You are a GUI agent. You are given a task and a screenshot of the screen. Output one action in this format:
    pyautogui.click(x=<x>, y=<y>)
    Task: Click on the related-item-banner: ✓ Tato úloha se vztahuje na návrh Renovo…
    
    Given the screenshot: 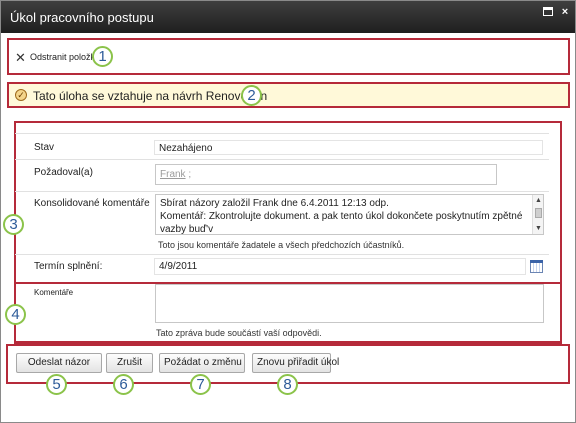 What is the action you would take?
    pyautogui.click(x=288, y=95)
    